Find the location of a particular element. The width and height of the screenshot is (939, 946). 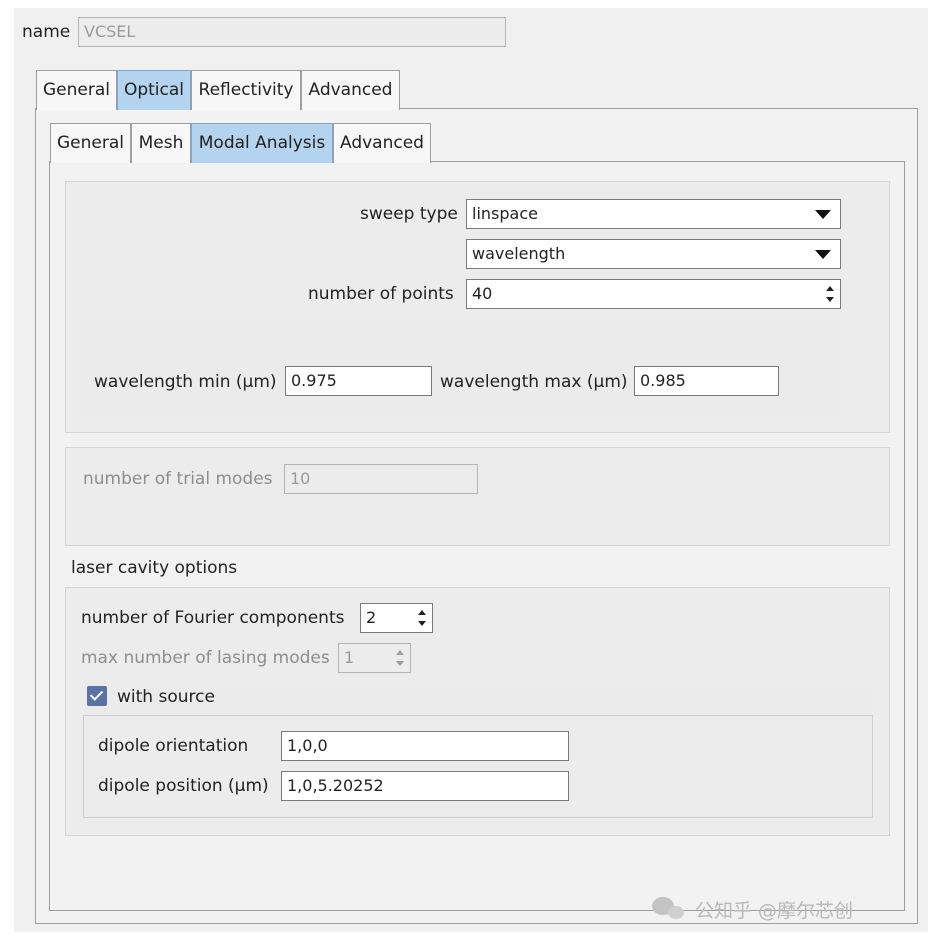

number-of-points-label: number of points is located at coordinates (381, 294).